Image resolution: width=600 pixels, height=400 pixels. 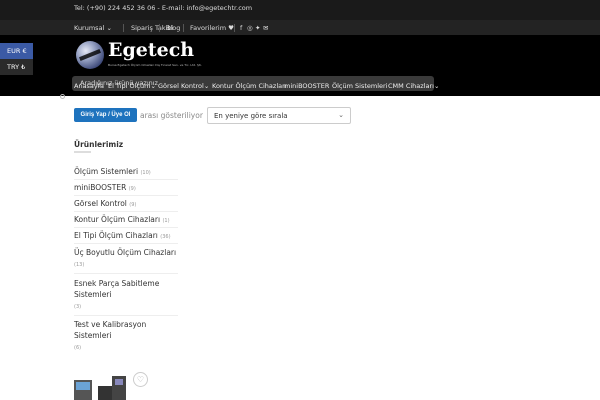 I want to click on nav-kurumsal-label: Kurumsal, so click(x=89, y=28).